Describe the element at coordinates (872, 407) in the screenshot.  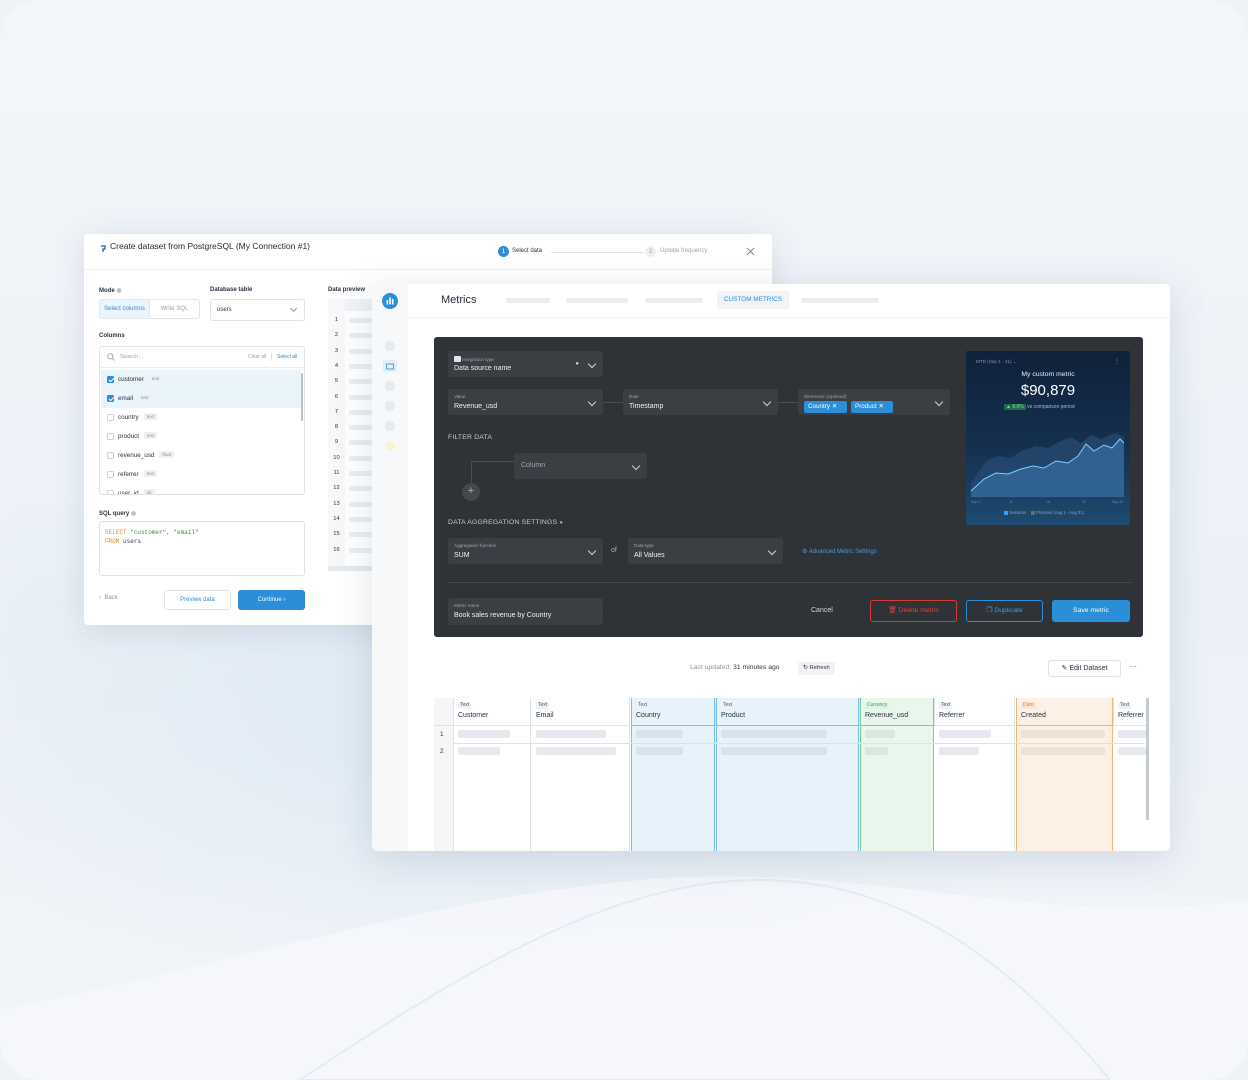
I see `chip-product: Product ✕` at that location.